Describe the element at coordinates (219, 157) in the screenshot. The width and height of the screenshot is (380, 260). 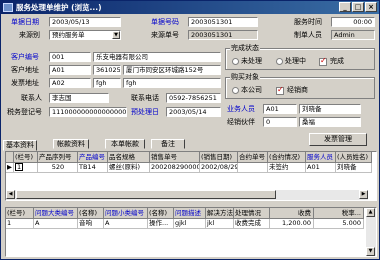
I see `grid1-col-sales-date: (销售日期)` at that location.